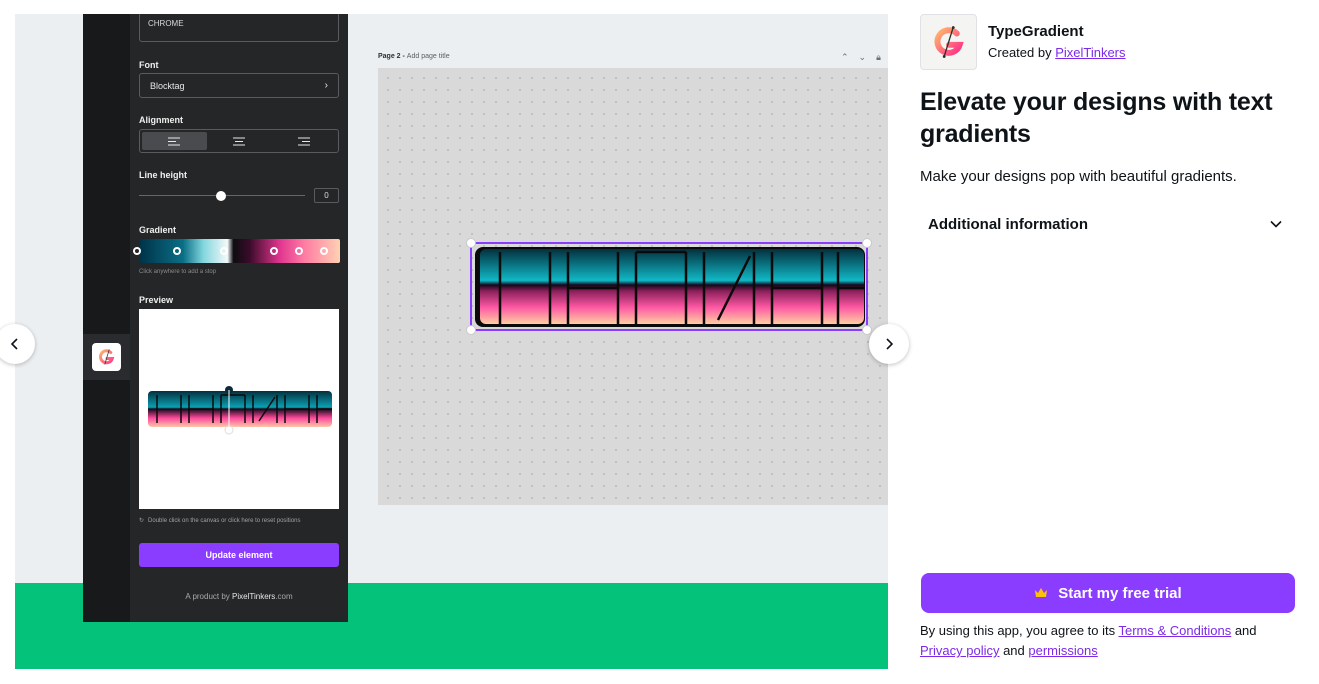 The width and height of the screenshot is (1319, 684). Describe the element at coordinates (284, 596) in the screenshot. I see `product-by-suffix: .com` at that location.